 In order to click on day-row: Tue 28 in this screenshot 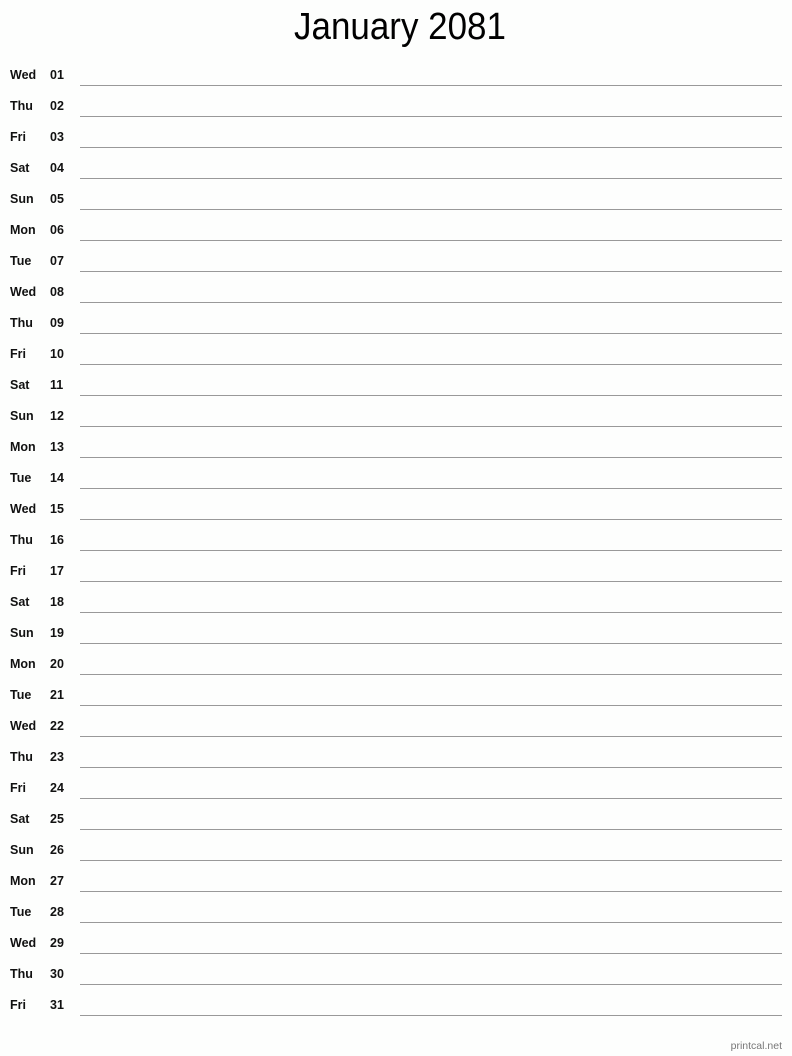, I will do `click(396, 920)`.